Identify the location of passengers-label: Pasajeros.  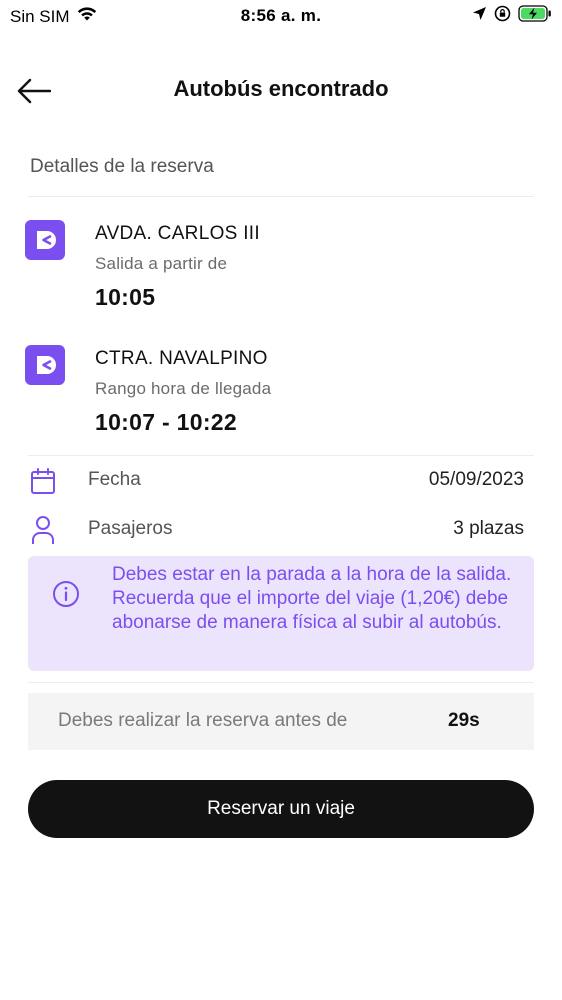
(130, 528).